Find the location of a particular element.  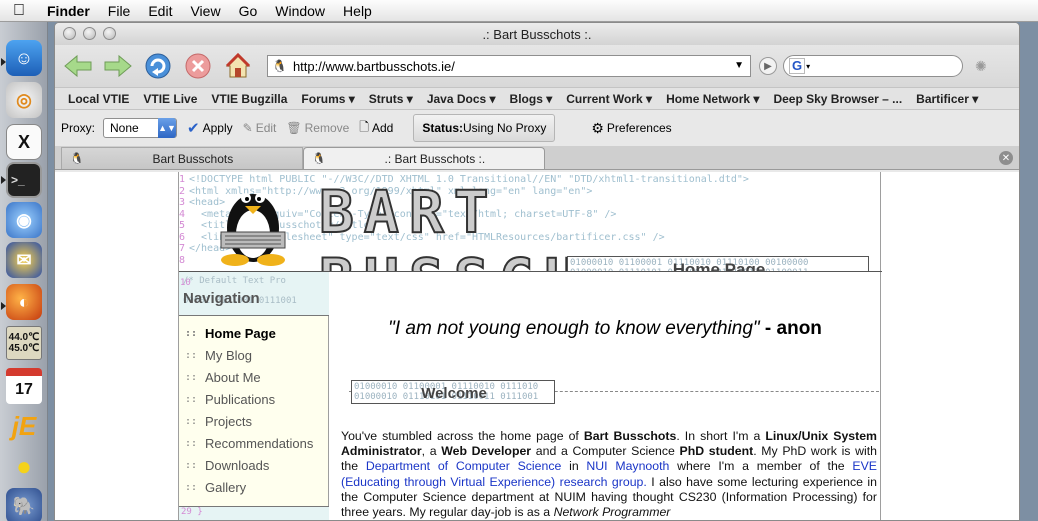

proxy-preferences-button: ⚙ Preferences is located at coordinates (631, 128).